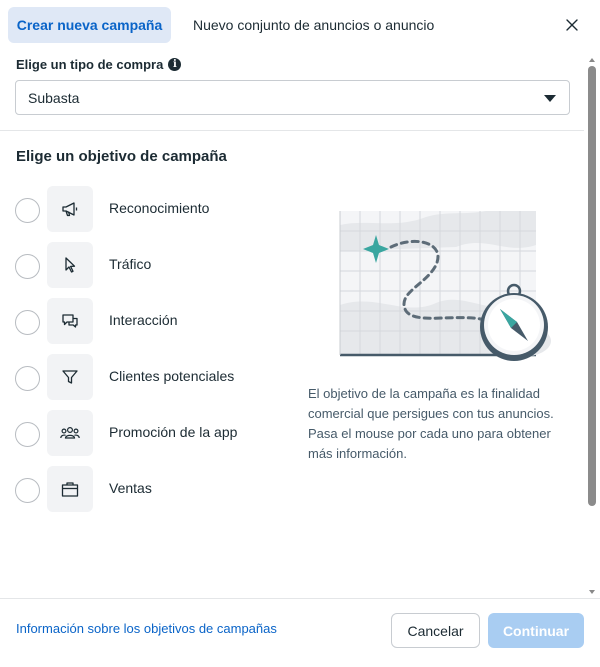  What do you see at coordinates (143, 320) in the screenshot?
I see `option-label: Interacción` at bounding box center [143, 320].